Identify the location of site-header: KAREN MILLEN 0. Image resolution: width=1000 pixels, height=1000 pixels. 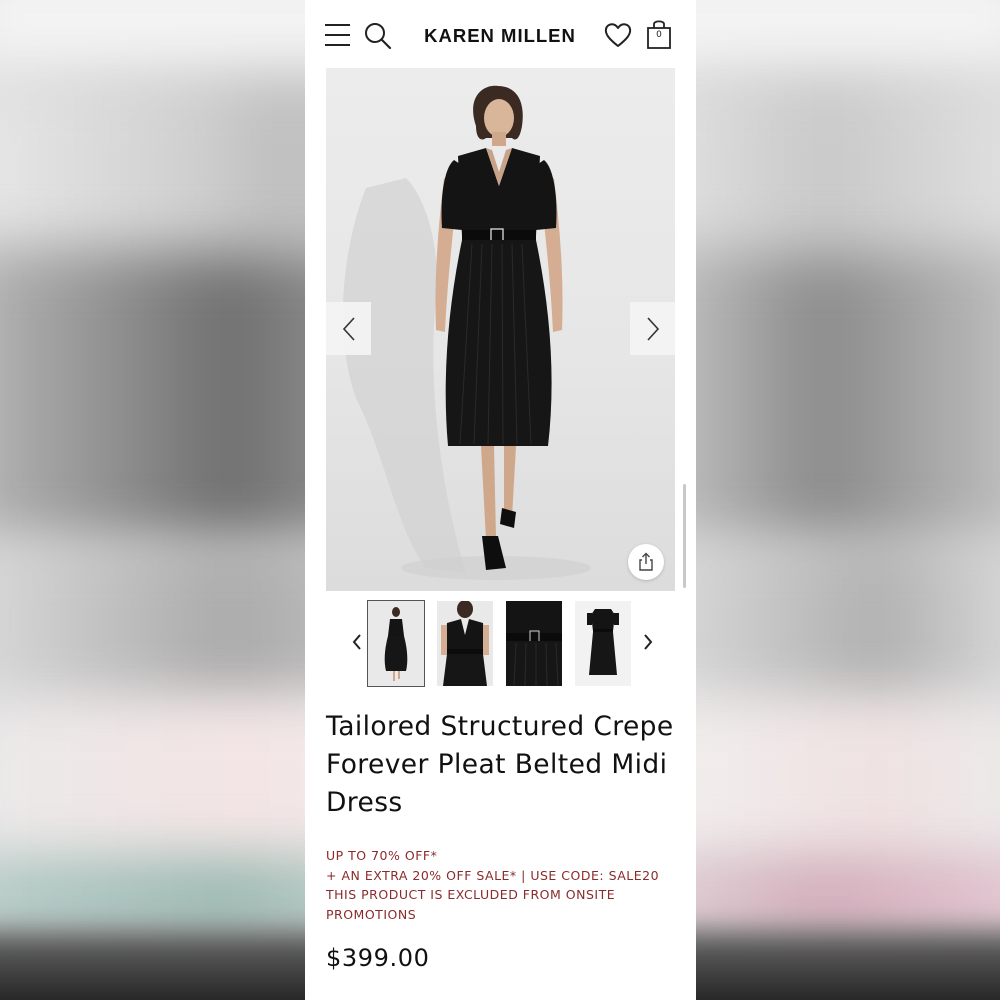
(500, 36).